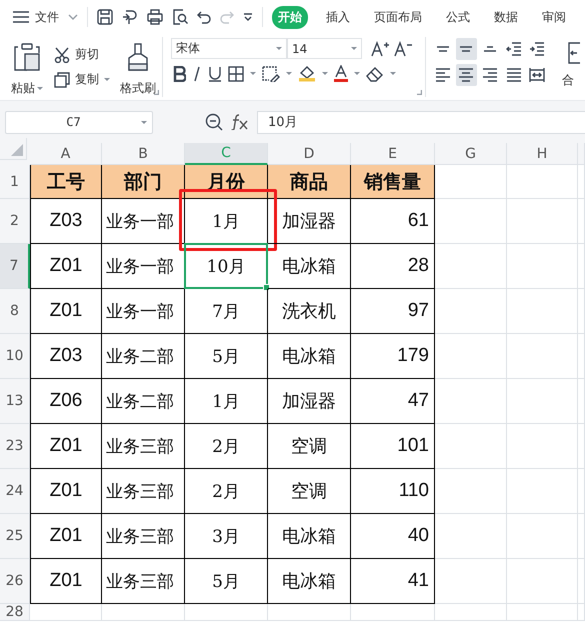 The image size is (585, 630). I want to click on row-header: 8, so click(15, 311).